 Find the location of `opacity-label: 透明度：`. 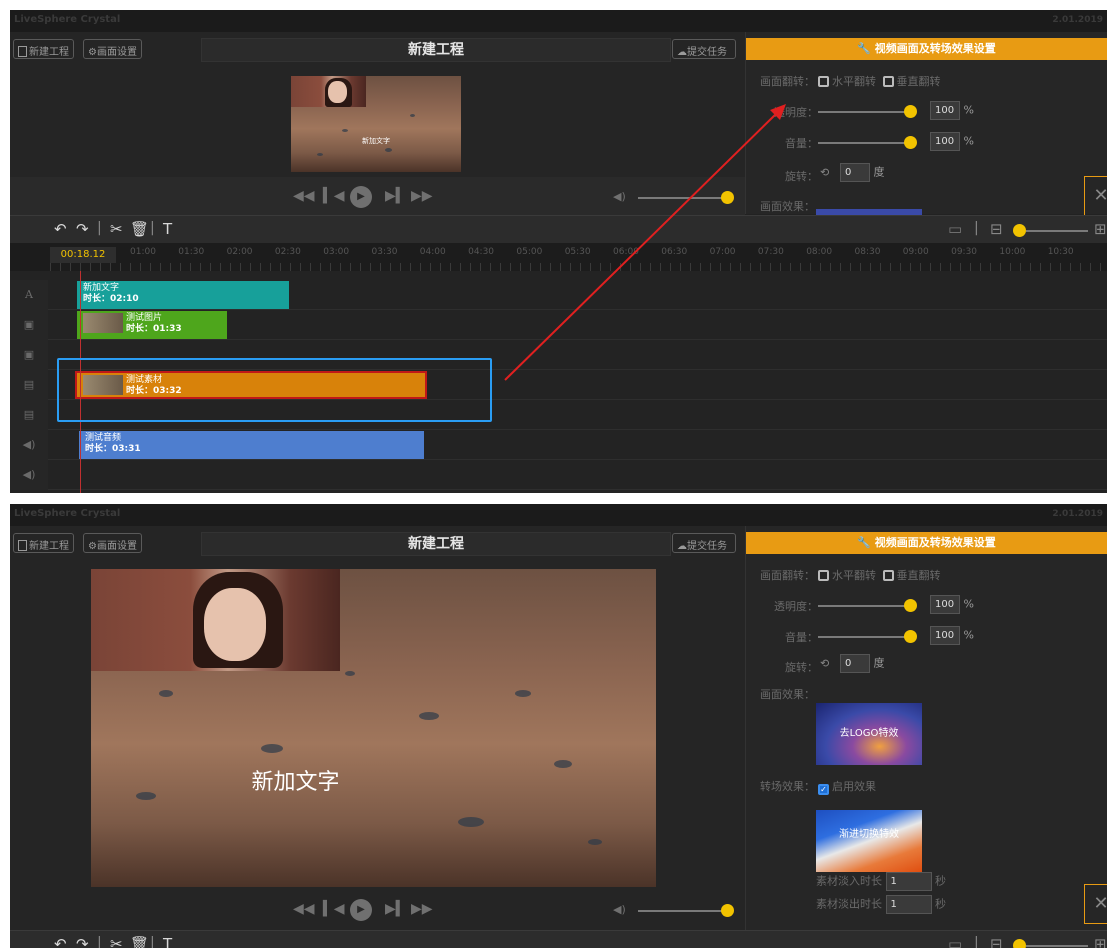

opacity-label: 透明度： is located at coordinates (796, 606).